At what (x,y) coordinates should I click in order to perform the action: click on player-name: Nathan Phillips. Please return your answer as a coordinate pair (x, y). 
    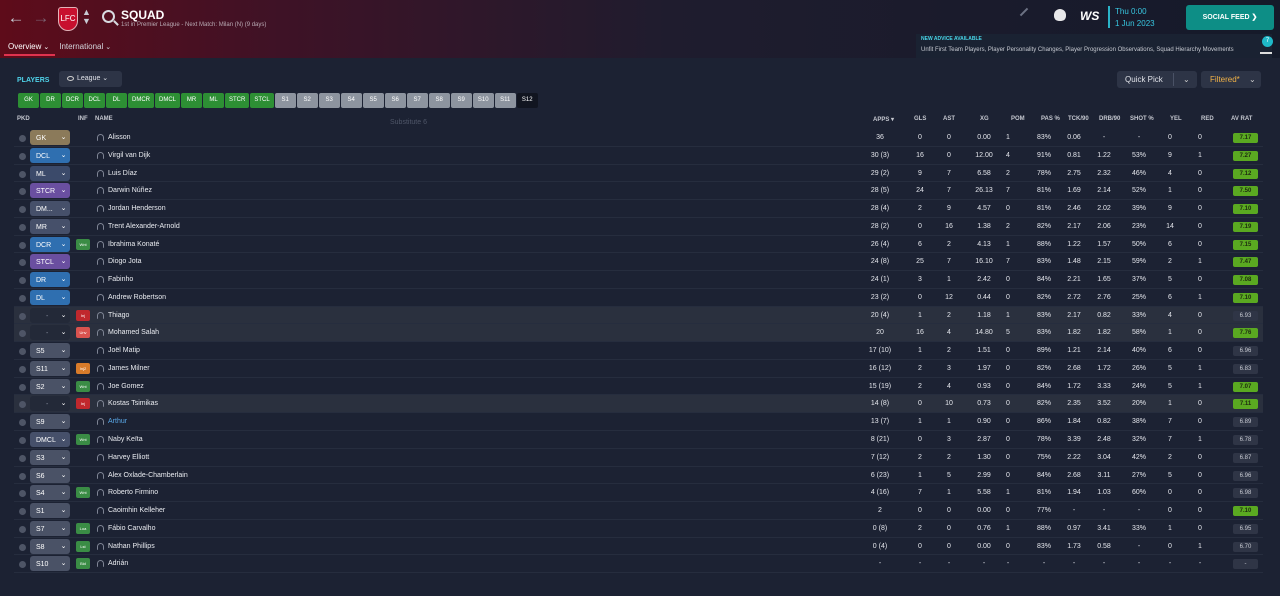
    Looking at the image, I should click on (131, 547).